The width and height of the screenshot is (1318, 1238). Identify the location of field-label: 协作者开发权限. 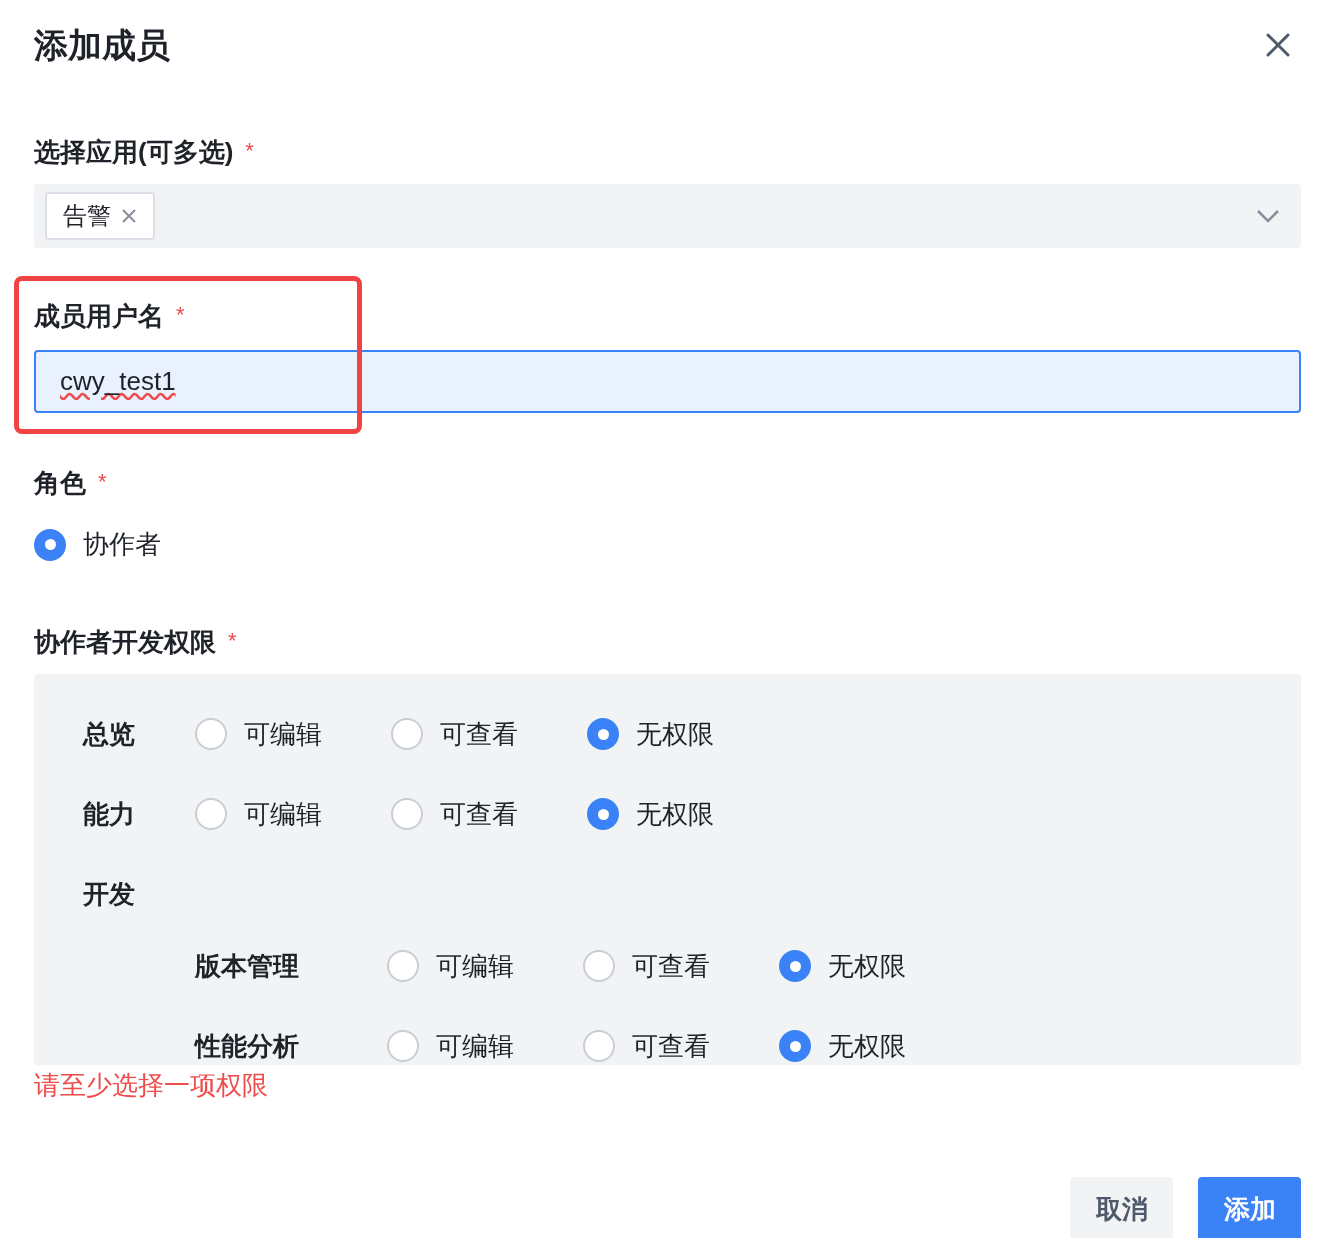
(125, 642).